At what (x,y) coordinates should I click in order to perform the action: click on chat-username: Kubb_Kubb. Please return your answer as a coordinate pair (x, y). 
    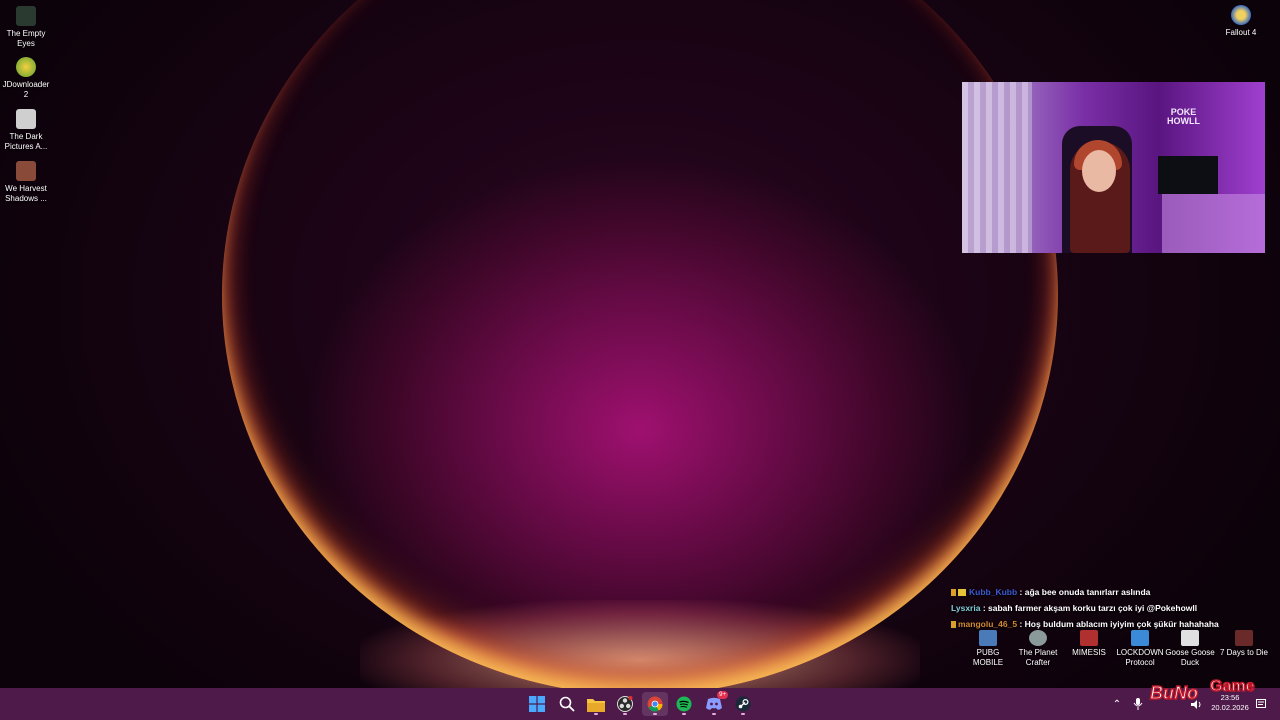
    Looking at the image, I should click on (993, 592).